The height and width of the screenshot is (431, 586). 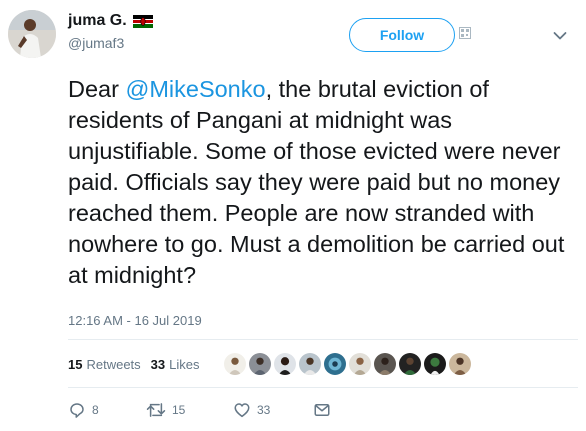 I want to click on author-name-row: juma G., so click(x=110, y=21).